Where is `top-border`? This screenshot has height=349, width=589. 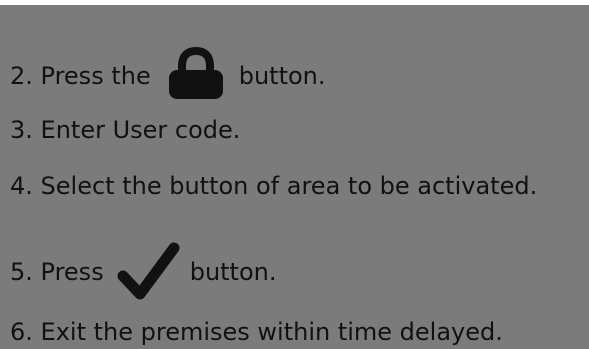
top-border is located at coordinates (294, 2).